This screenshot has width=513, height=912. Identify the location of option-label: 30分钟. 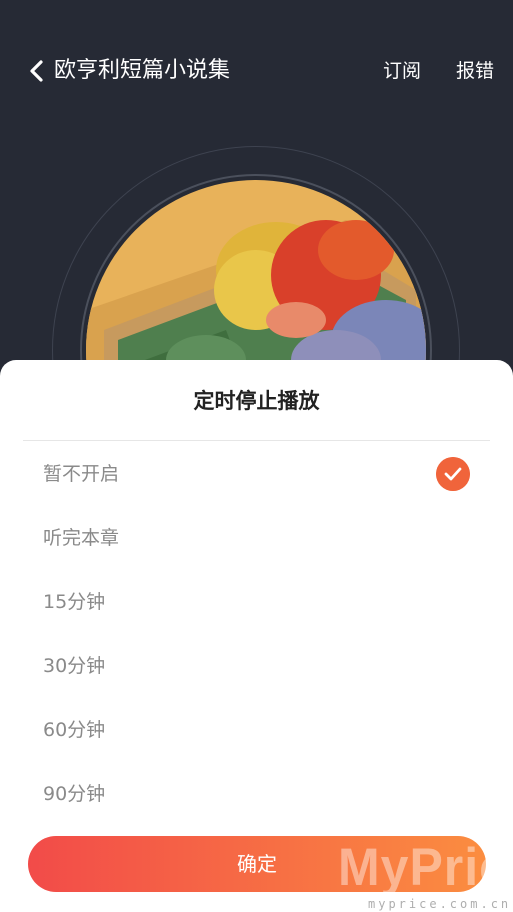
(74, 666).